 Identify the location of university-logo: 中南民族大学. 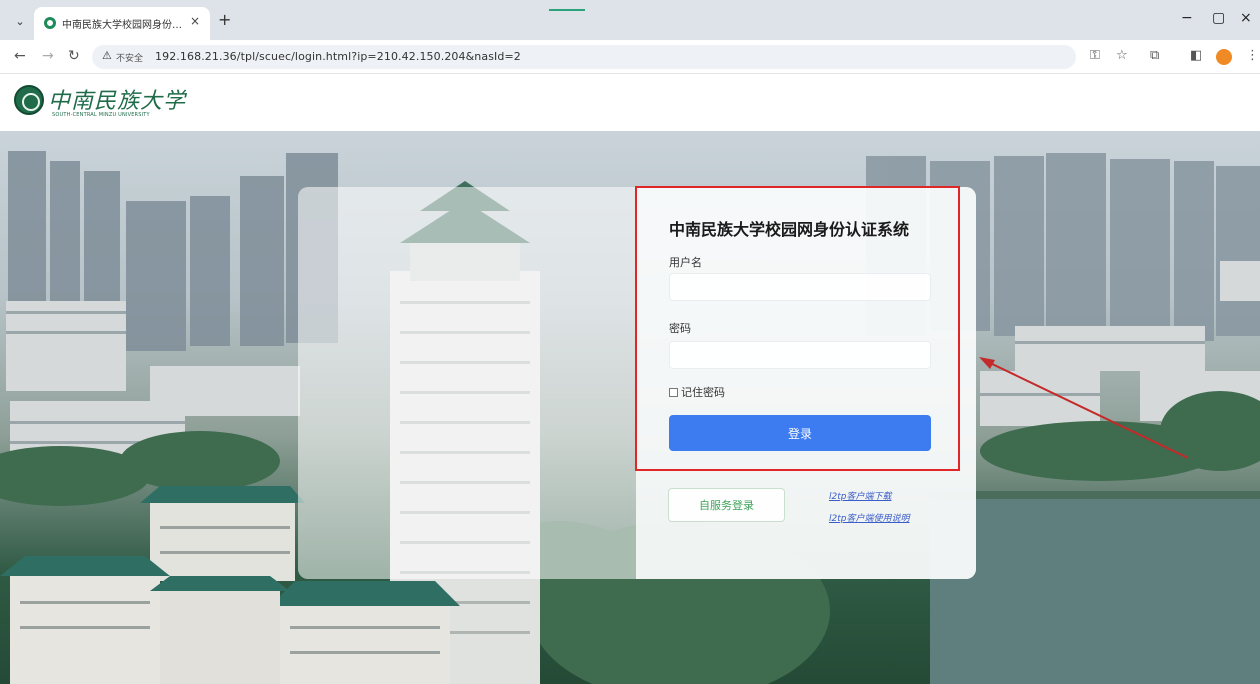
(117, 101).